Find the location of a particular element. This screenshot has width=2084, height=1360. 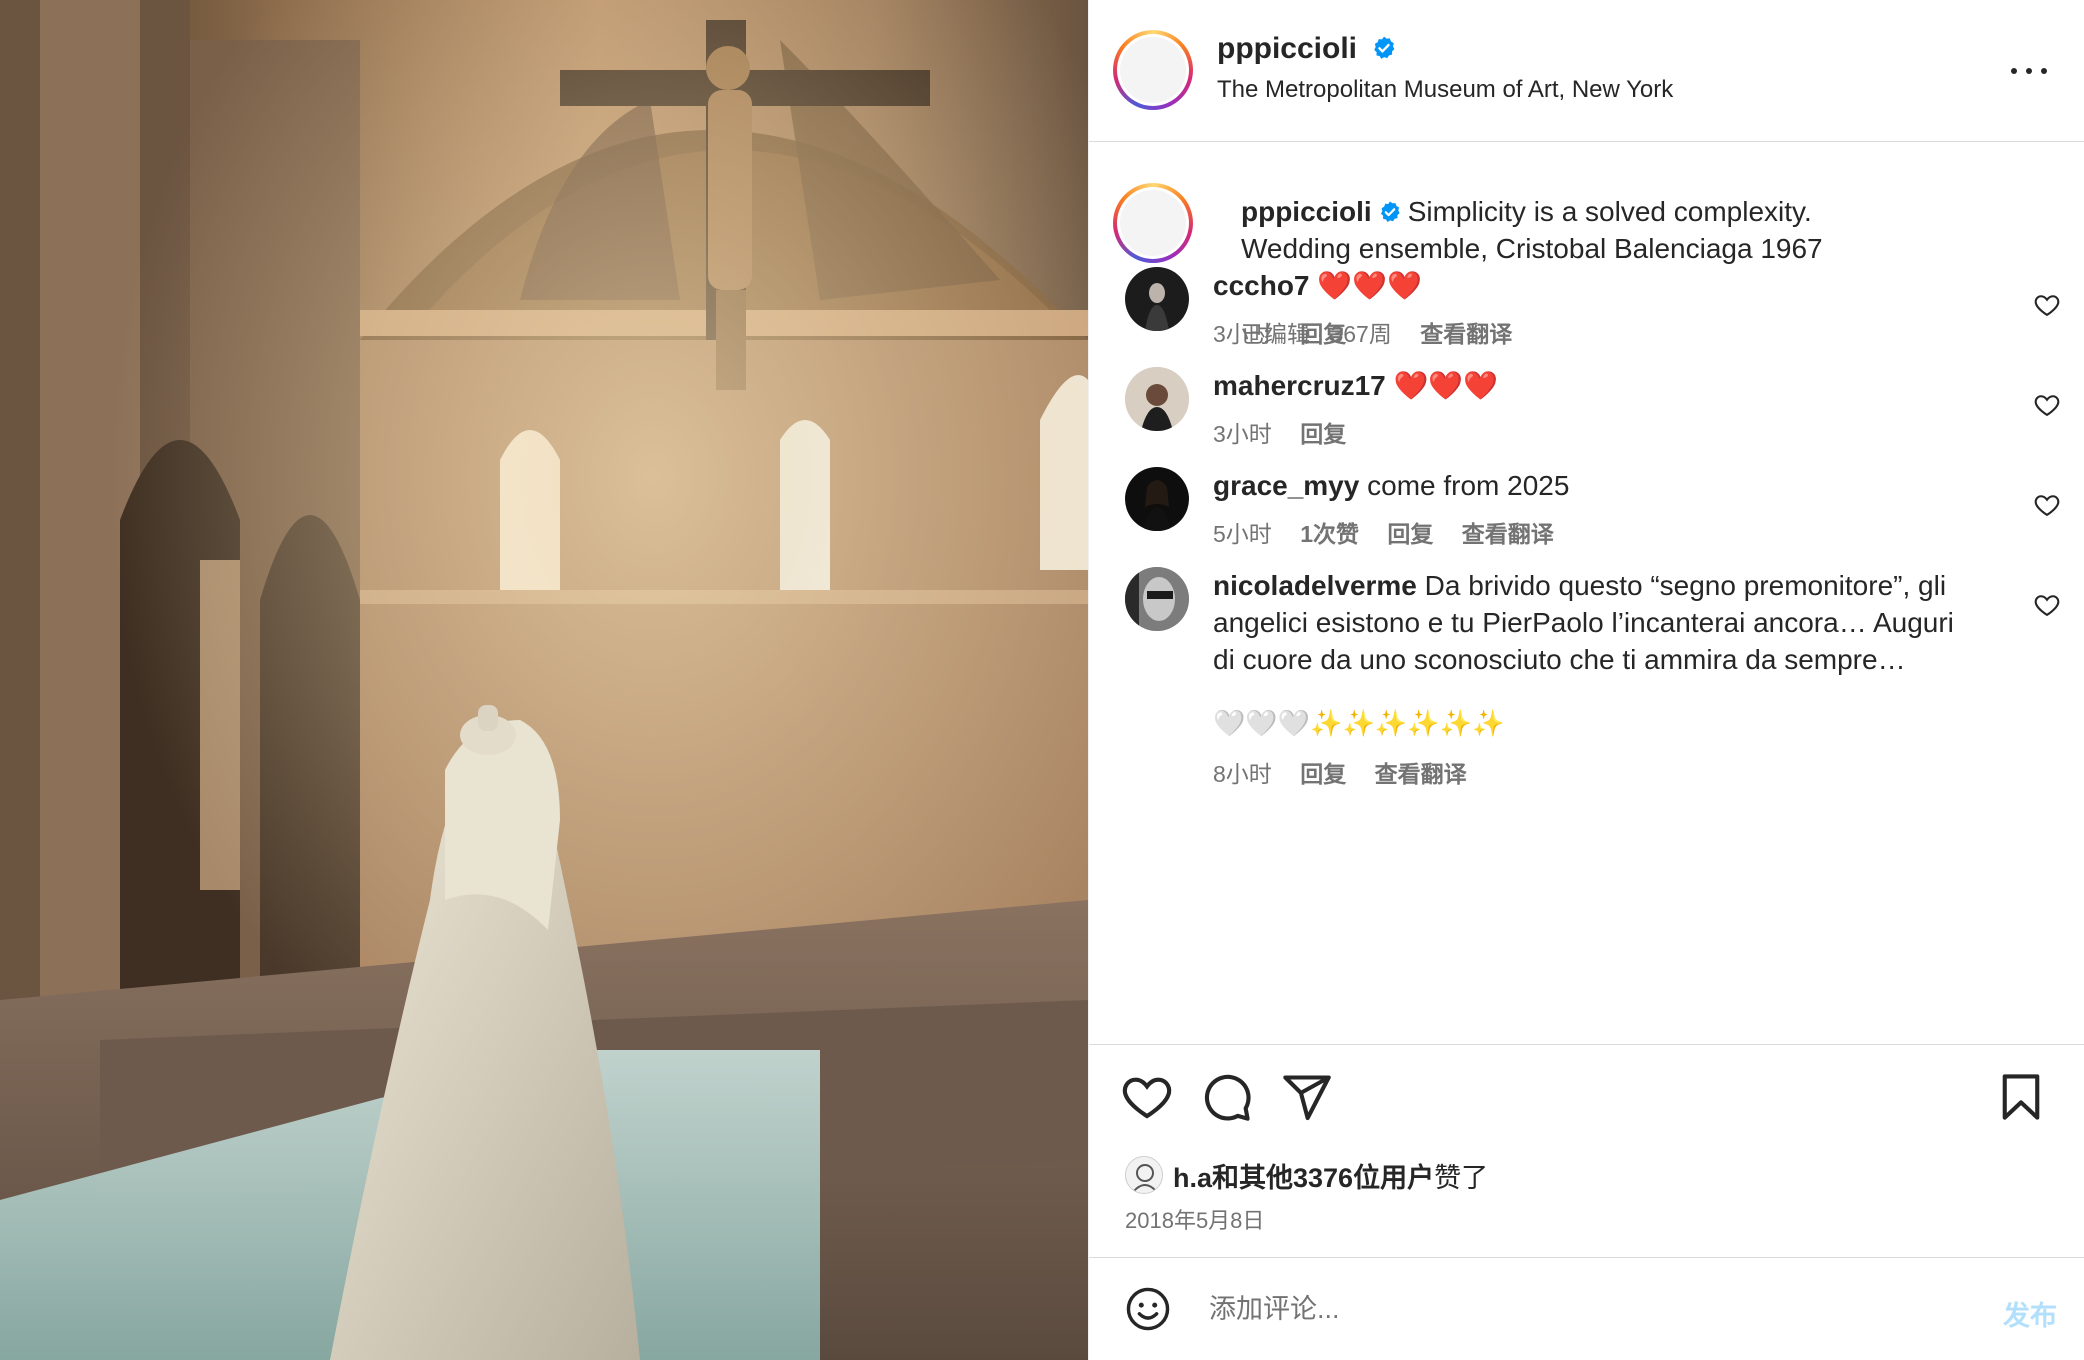

likes-summary: h.a和其他3376位用户 赞了 is located at coordinates (1306, 1175).